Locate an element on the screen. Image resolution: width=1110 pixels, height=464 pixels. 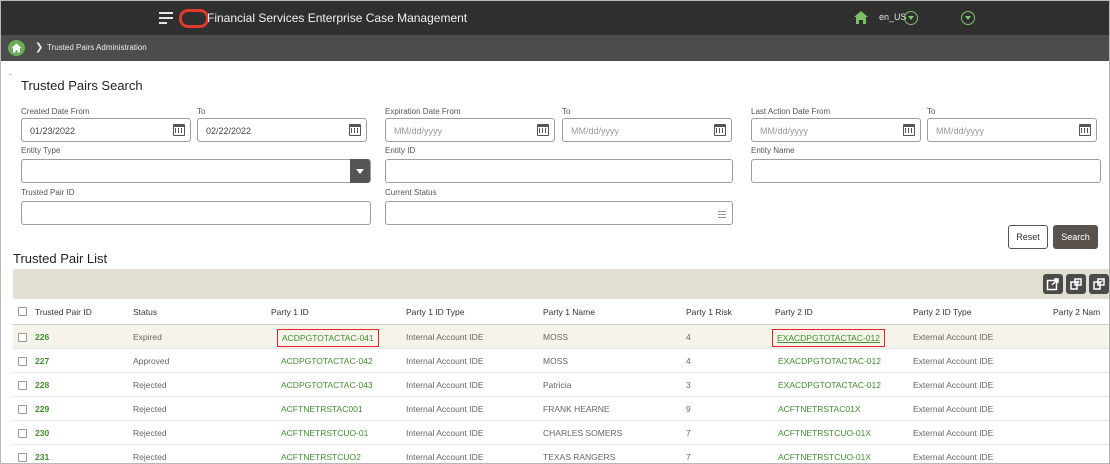
created-from-field: 01/23/2022 is located at coordinates (106, 130).